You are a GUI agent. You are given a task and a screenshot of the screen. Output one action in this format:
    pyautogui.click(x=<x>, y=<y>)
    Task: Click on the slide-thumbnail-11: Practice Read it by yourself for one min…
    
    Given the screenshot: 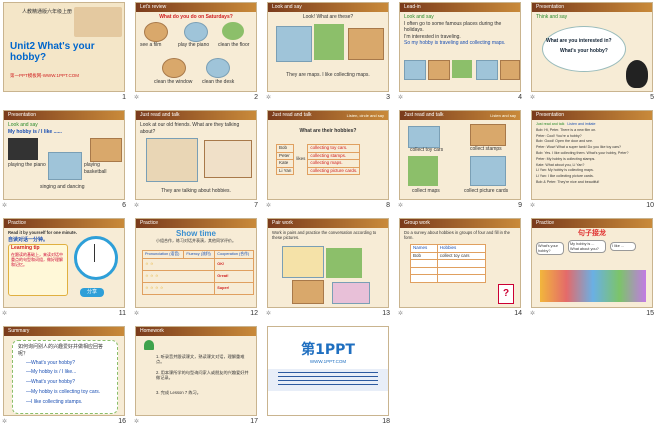 What is the action you would take?
    pyautogui.click(x=66, y=270)
    